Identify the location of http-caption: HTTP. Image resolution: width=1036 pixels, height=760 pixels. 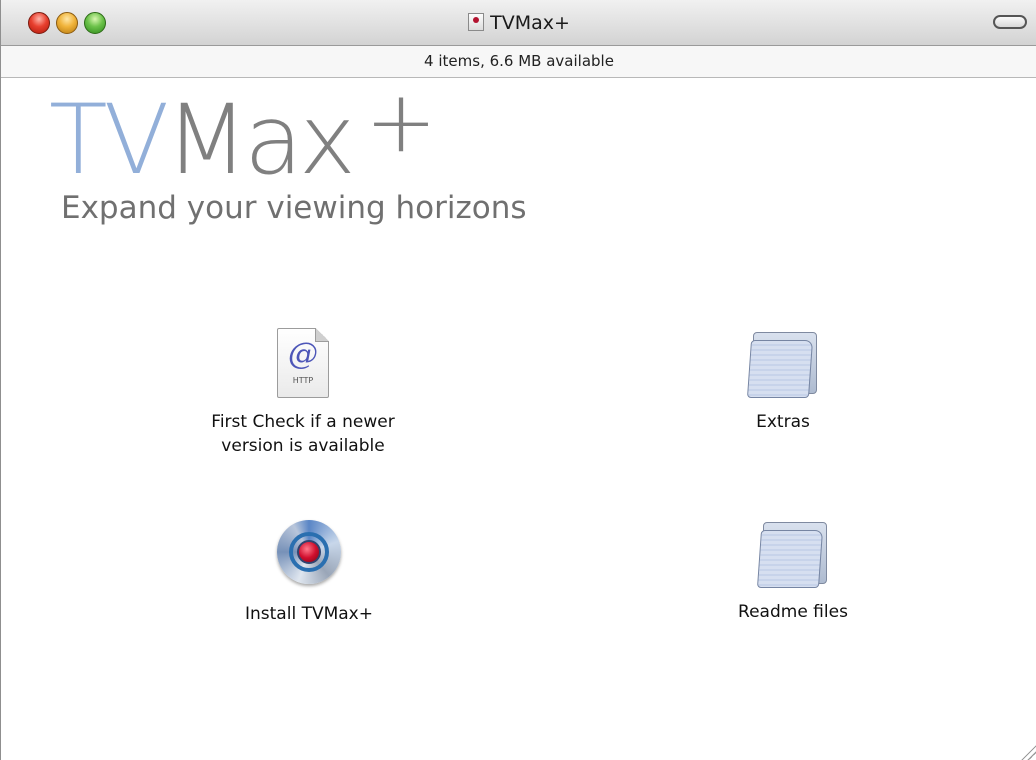
(303, 380).